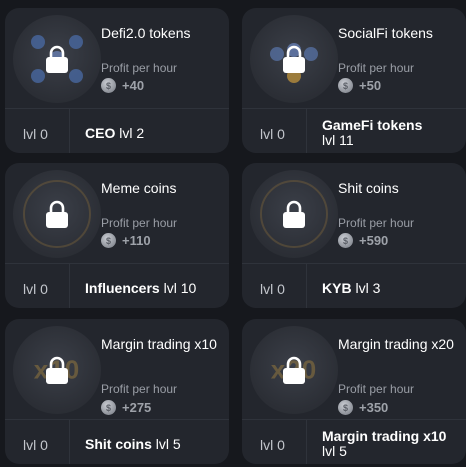 The width and height of the screenshot is (466, 467). What do you see at coordinates (159, 344) in the screenshot?
I see `card-title: Margin trading x10` at bounding box center [159, 344].